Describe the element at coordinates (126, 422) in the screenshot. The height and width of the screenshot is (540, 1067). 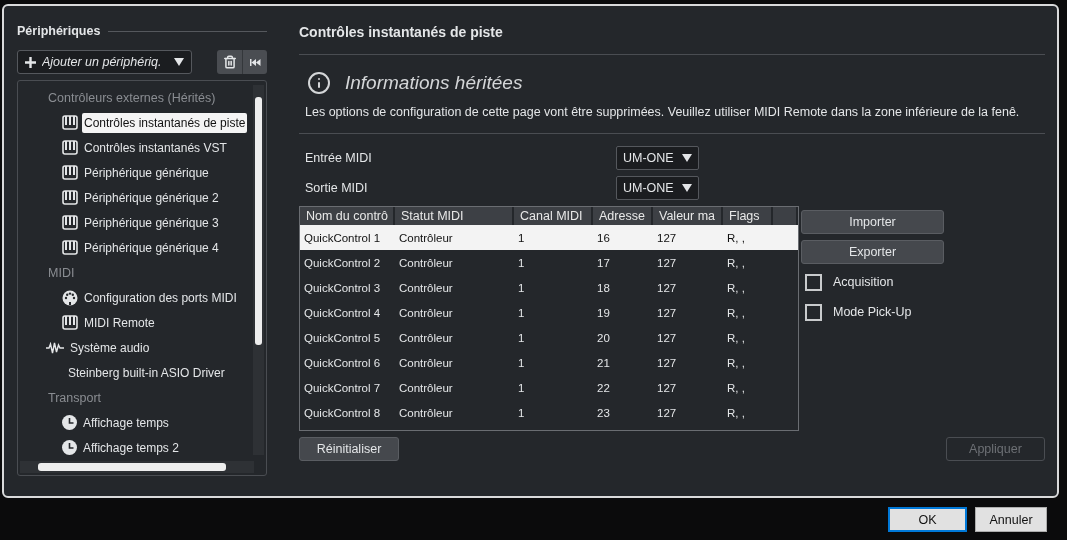
I see `tree-item: Affichage temps` at that location.